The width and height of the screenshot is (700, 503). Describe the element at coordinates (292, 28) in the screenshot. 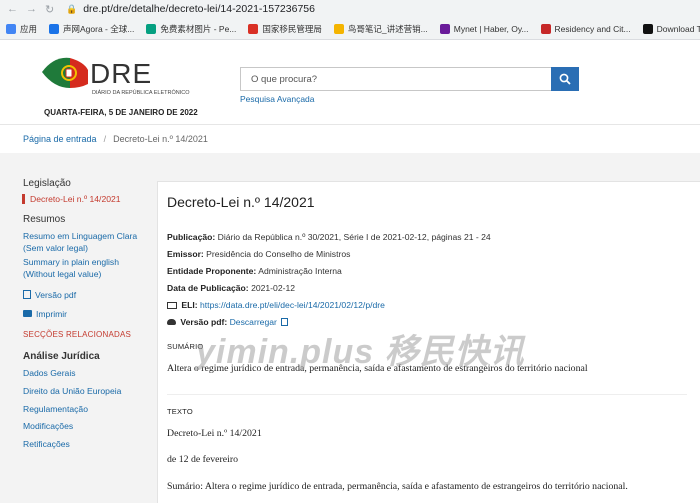

I see `bookmark-label: 国家移民管理局` at that location.